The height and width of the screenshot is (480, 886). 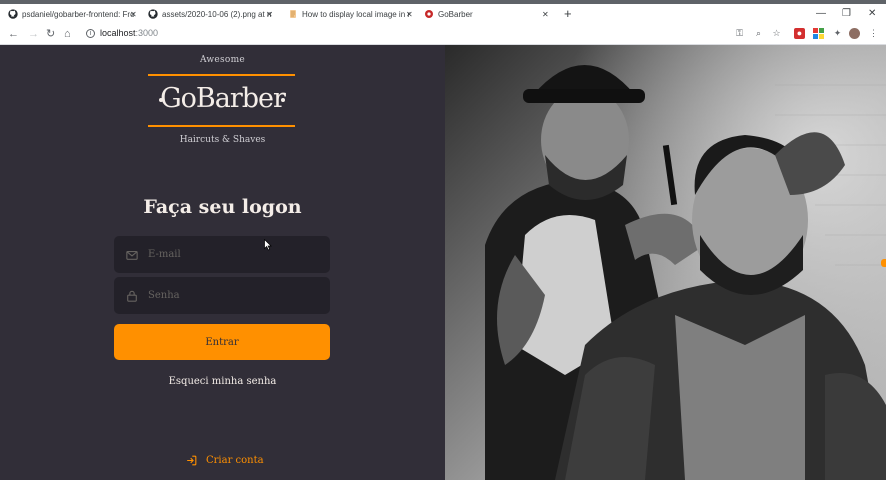 I want to click on star-icon: ☆, so click(x=776, y=33).